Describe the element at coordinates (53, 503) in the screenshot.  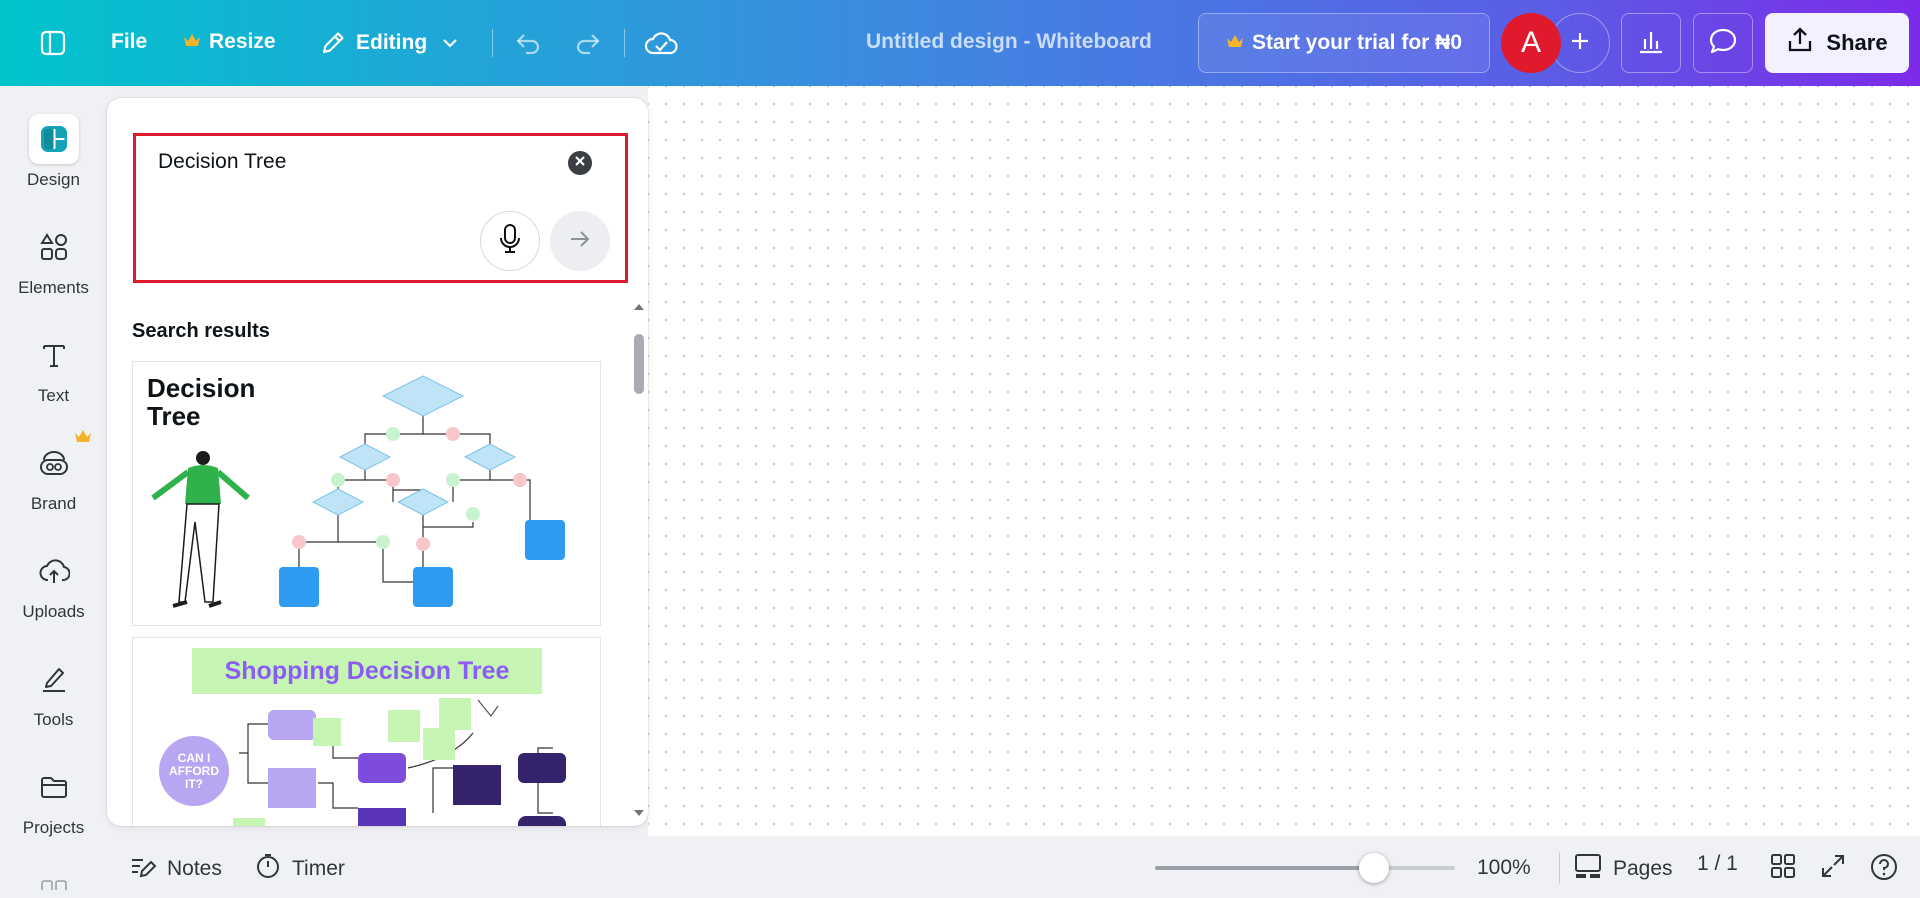
I see `sidebar-item-label: Brand` at that location.